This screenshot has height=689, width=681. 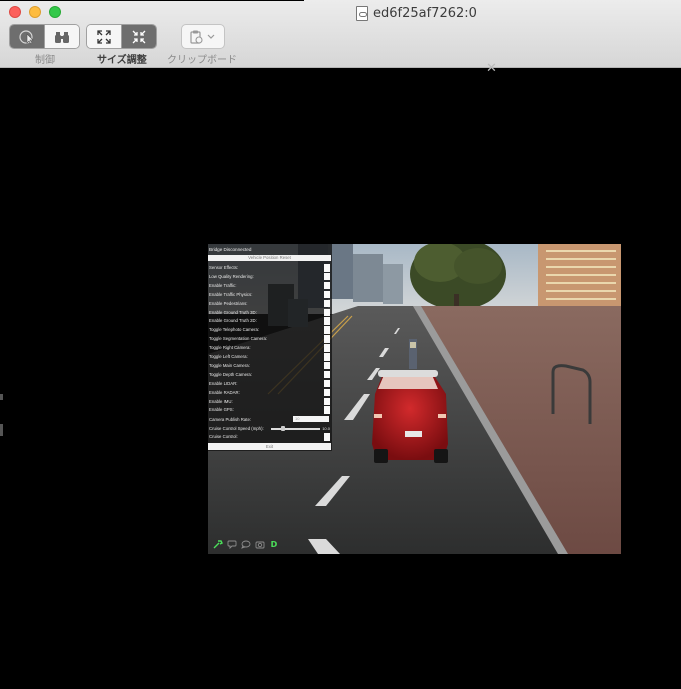 What do you see at coordinates (283, 428) in the screenshot?
I see `cruise-speed-slider-knob` at bounding box center [283, 428].